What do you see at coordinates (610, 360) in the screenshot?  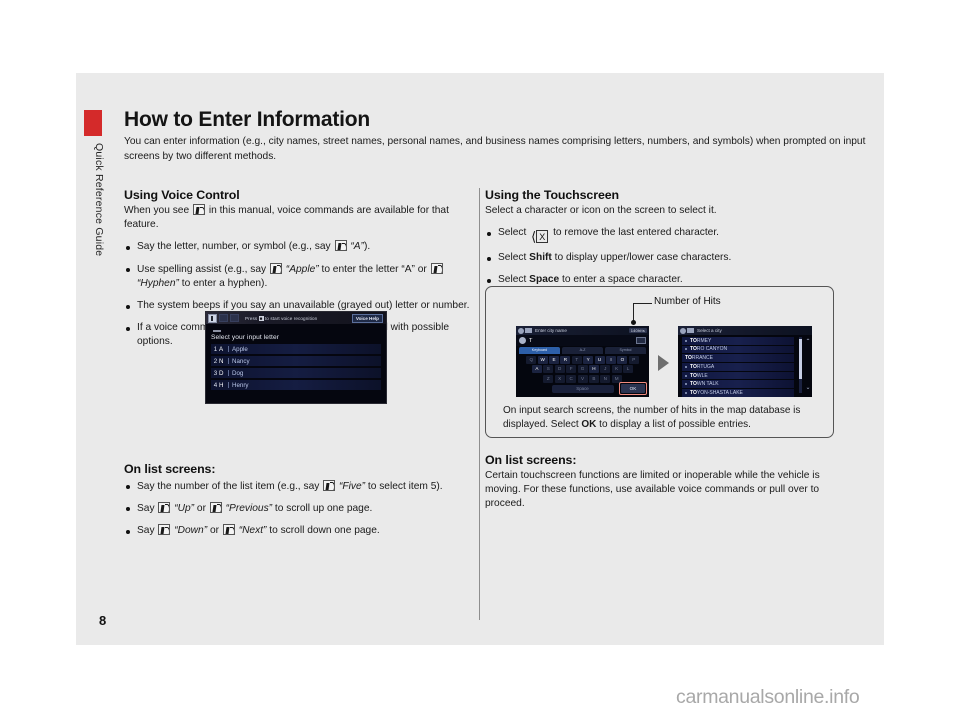 I see `key-I: I` at bounding box center [610, 360].